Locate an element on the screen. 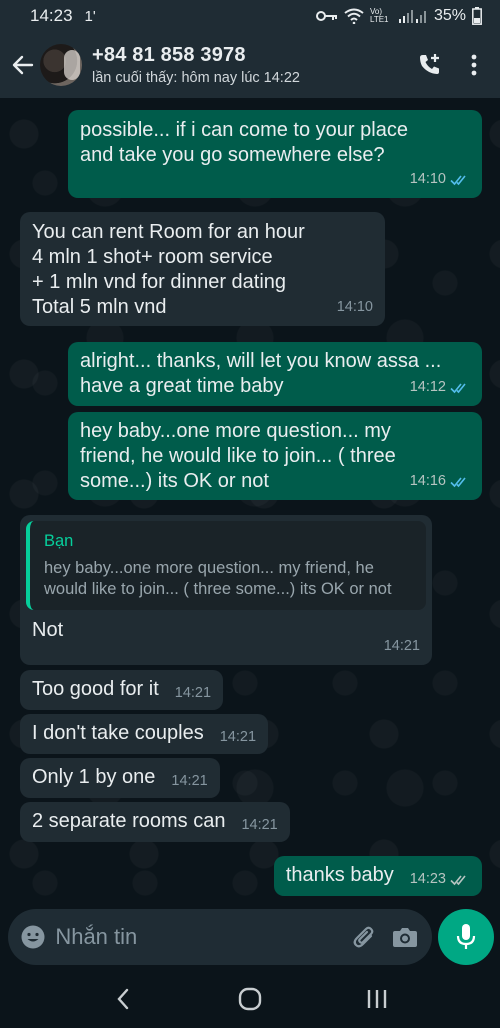 The width and height of the screenshot is (500, 1028). message-meta: 14:12 is located at coordinates (440, 387).